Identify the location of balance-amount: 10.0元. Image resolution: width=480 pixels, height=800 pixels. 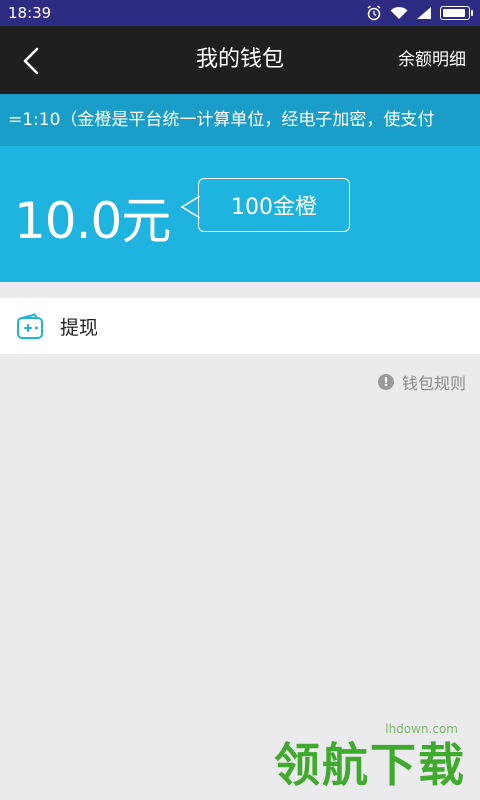
(92, 221).